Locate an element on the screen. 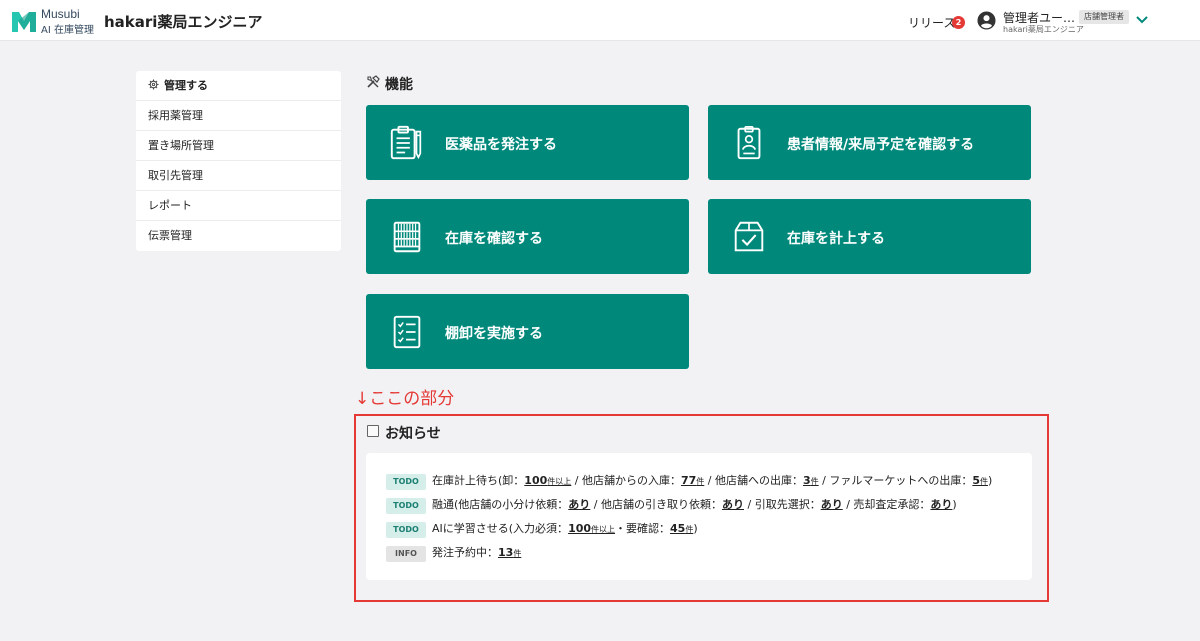  clipboard-pen-icon is located at coordinates (406, 142).